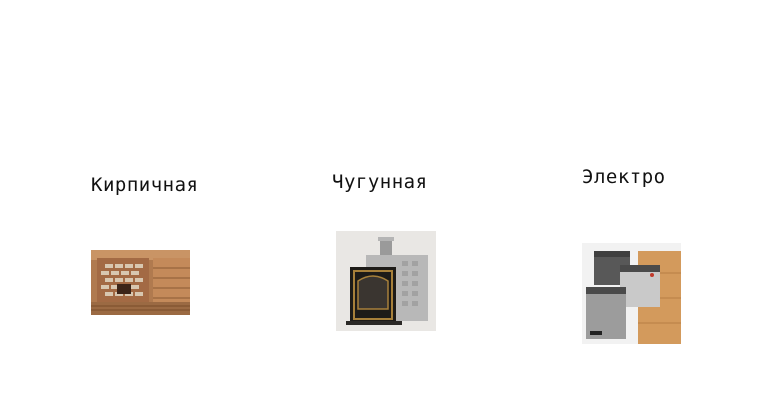  What do you see at coordinates (380, 182) in the screenshot?
I see `stove-title-cast-iron: Чугунная` at bounding box center [380, 182].